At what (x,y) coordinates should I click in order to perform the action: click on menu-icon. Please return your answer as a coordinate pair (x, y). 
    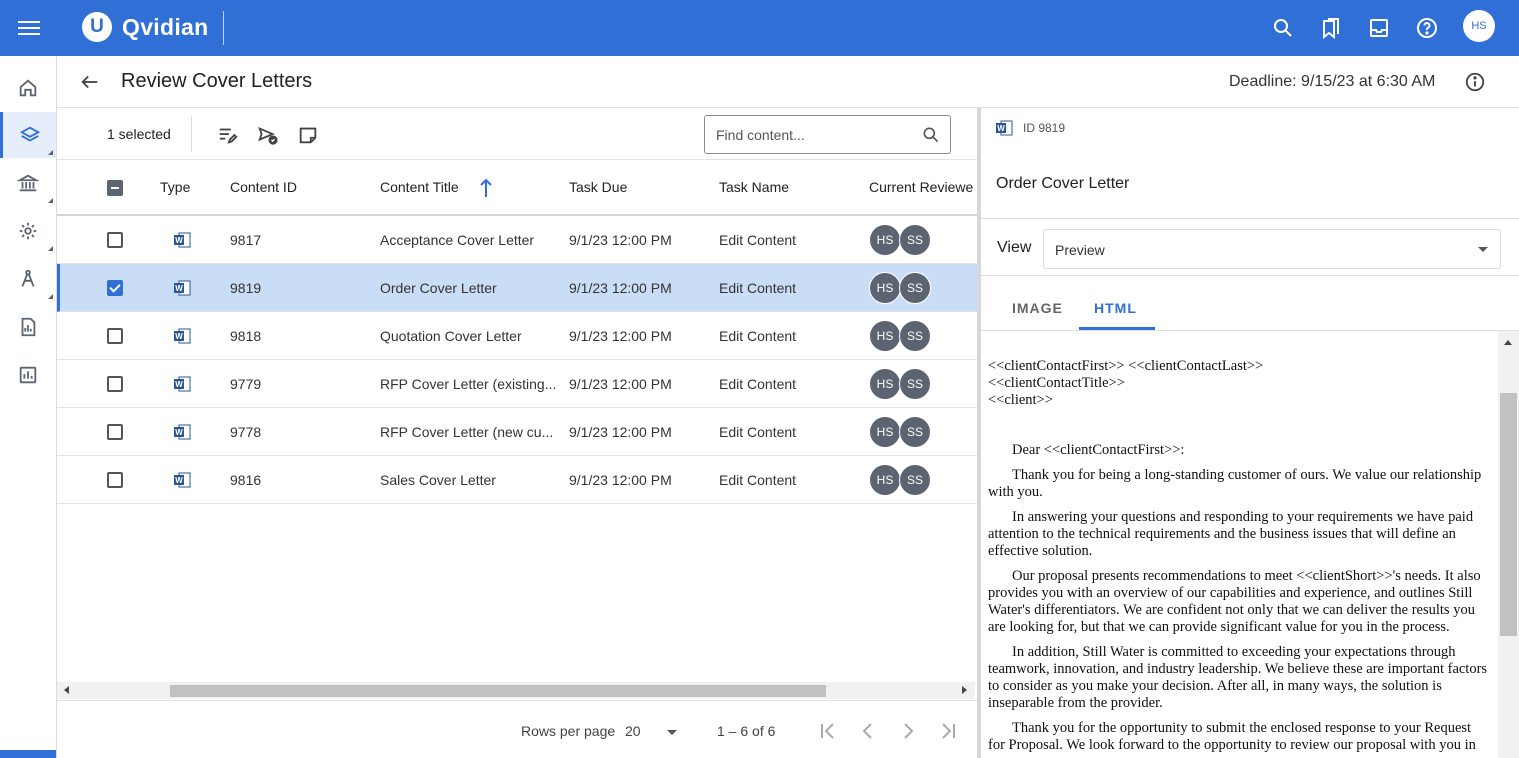
    Looking at the image, I should click on (29, 28).